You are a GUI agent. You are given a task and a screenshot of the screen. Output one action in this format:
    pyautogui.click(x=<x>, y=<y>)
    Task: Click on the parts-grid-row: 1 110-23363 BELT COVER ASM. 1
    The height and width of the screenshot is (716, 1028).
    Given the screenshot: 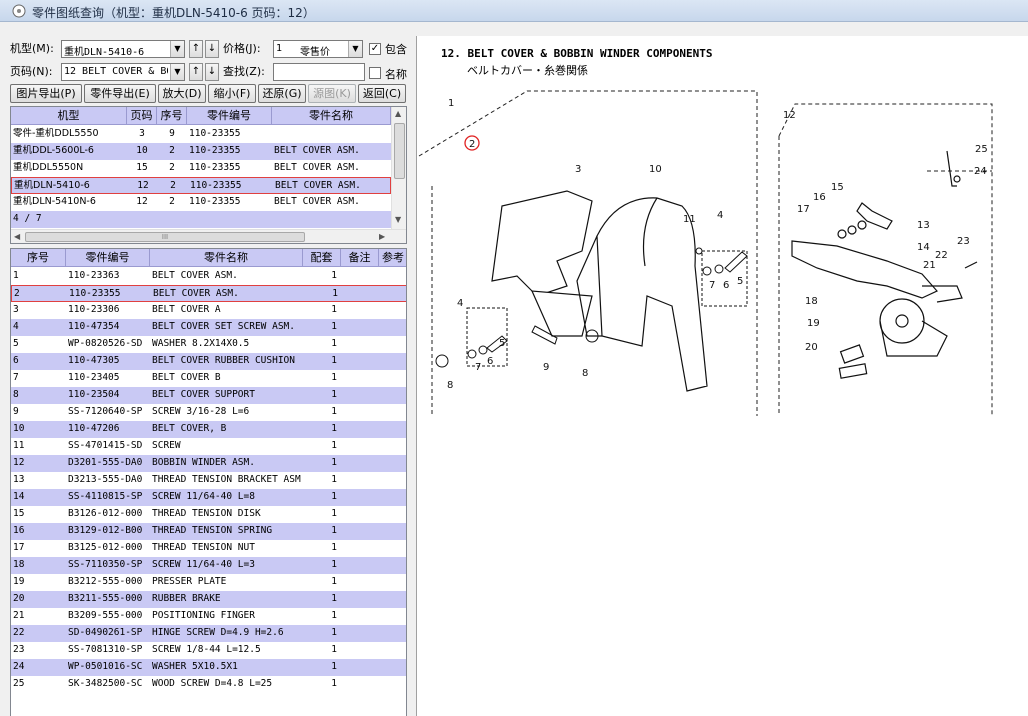 What is the action you would take?
    pyautogui.click(x=208, y=276)
    